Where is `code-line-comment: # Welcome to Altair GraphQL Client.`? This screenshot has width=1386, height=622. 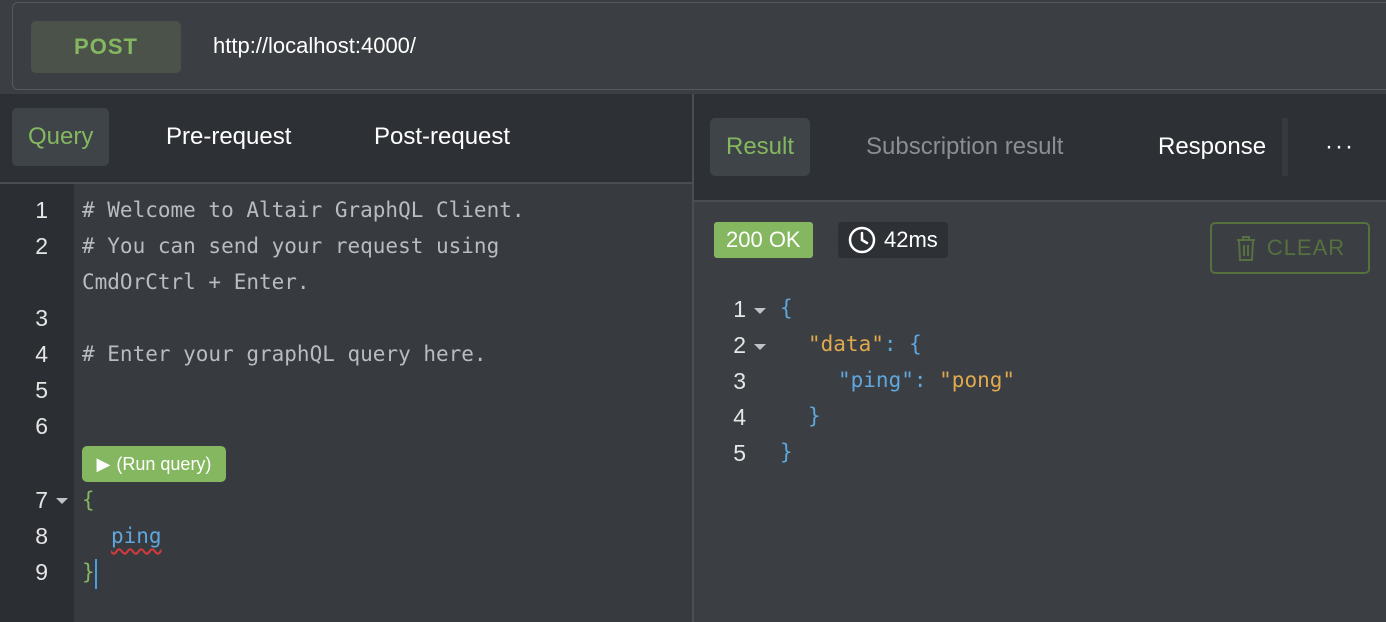
code-line-comment: # Welcome to Altair GraphQL Client. is located at coordinates (303, 210).